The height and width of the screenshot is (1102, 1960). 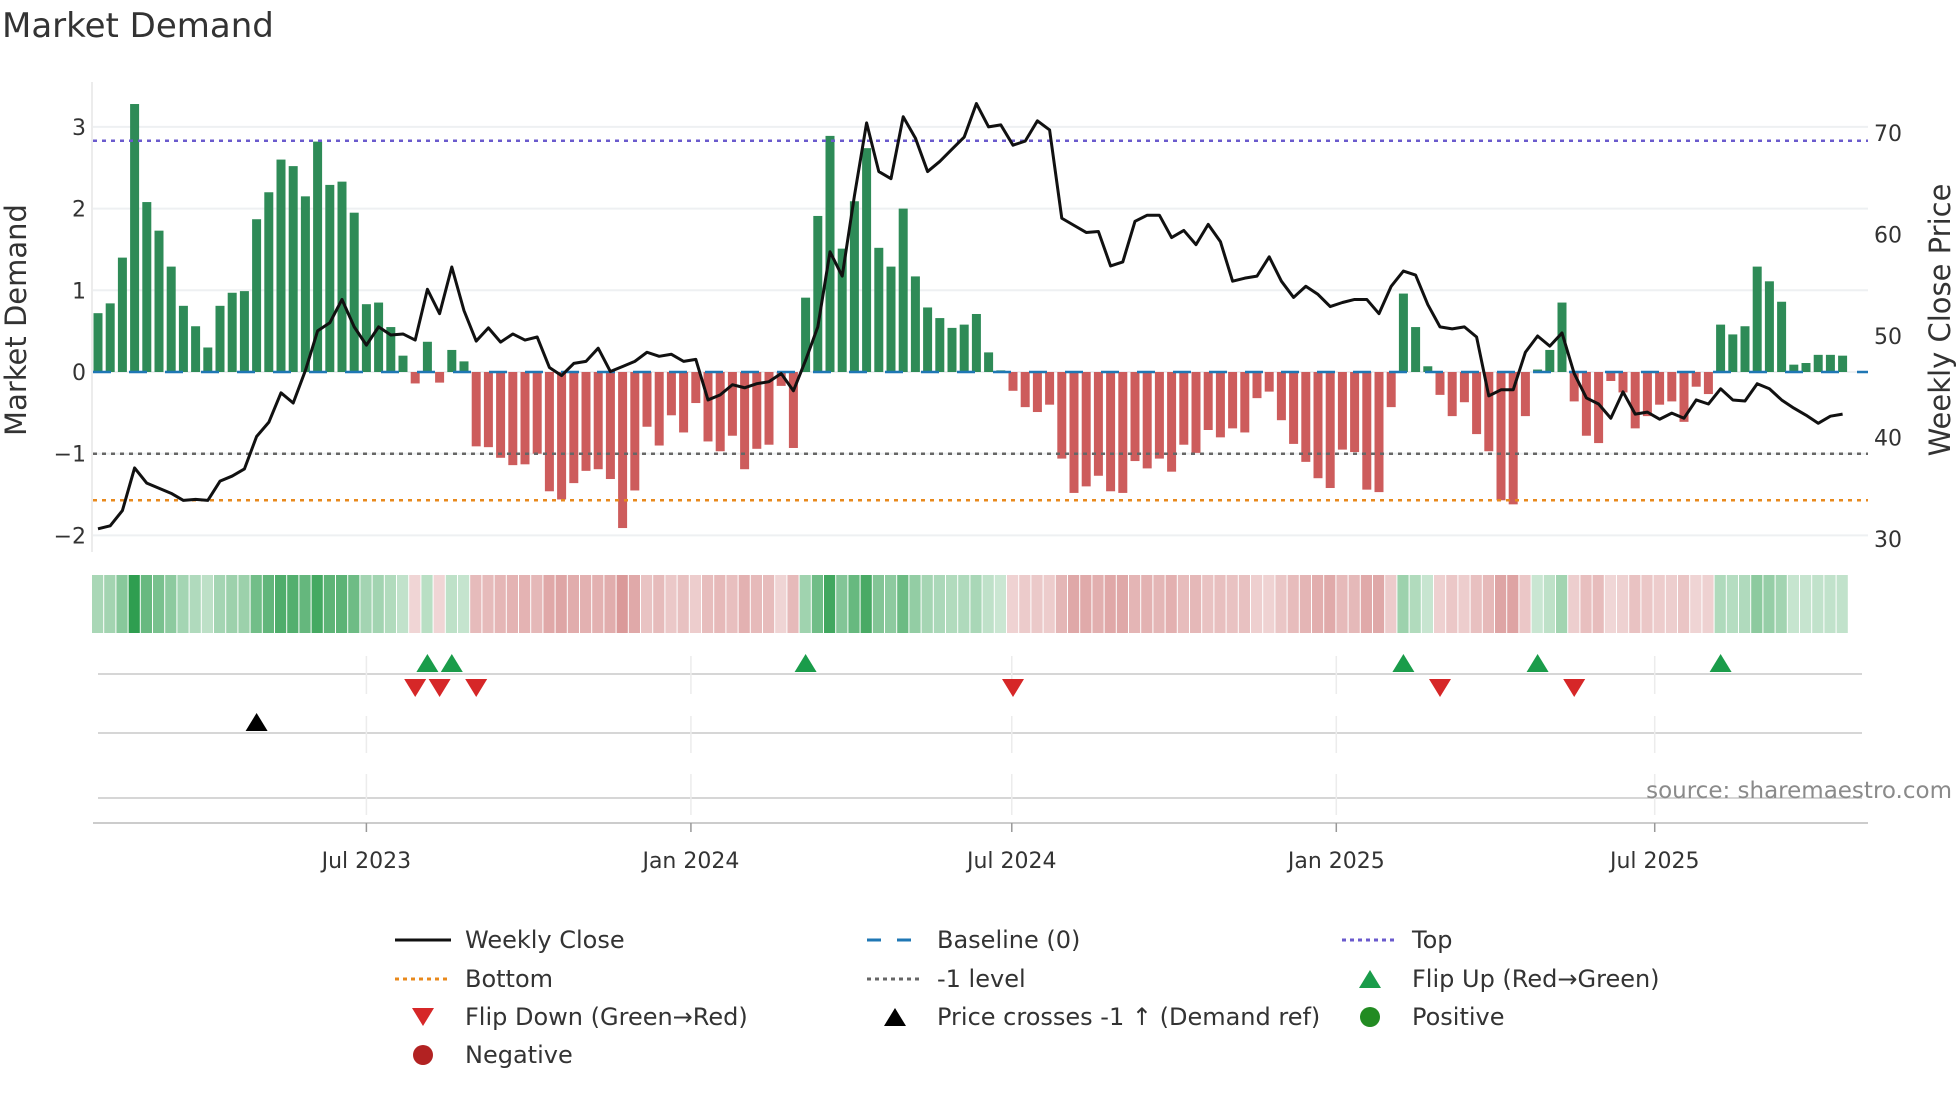 I want to click on legend-item: Negative, so click(x=483, y=1055).